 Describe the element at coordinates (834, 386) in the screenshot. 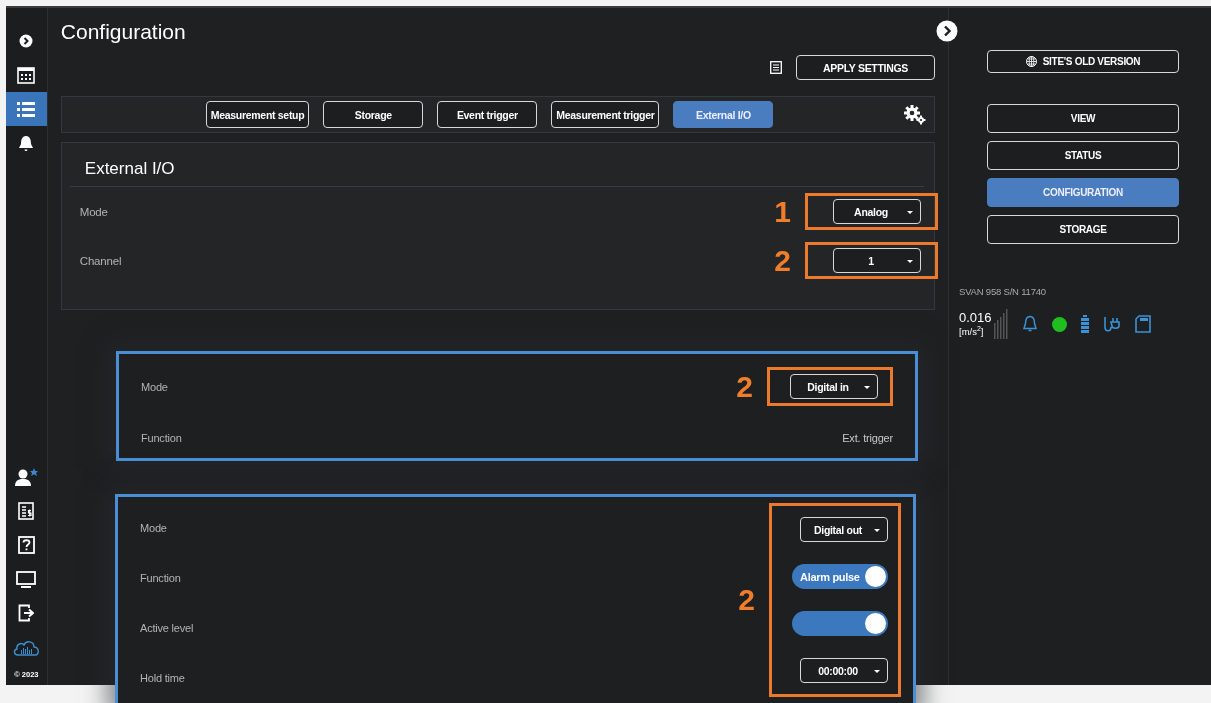

I see `dropdown: Digital in` at that location.